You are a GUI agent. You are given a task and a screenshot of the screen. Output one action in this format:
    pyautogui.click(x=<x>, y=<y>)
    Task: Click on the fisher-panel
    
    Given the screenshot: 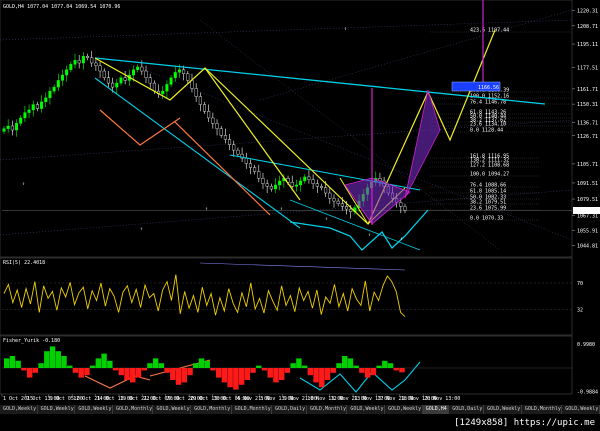 What is the action you would take?
    pyautogui.click(x=286, y=365)
    